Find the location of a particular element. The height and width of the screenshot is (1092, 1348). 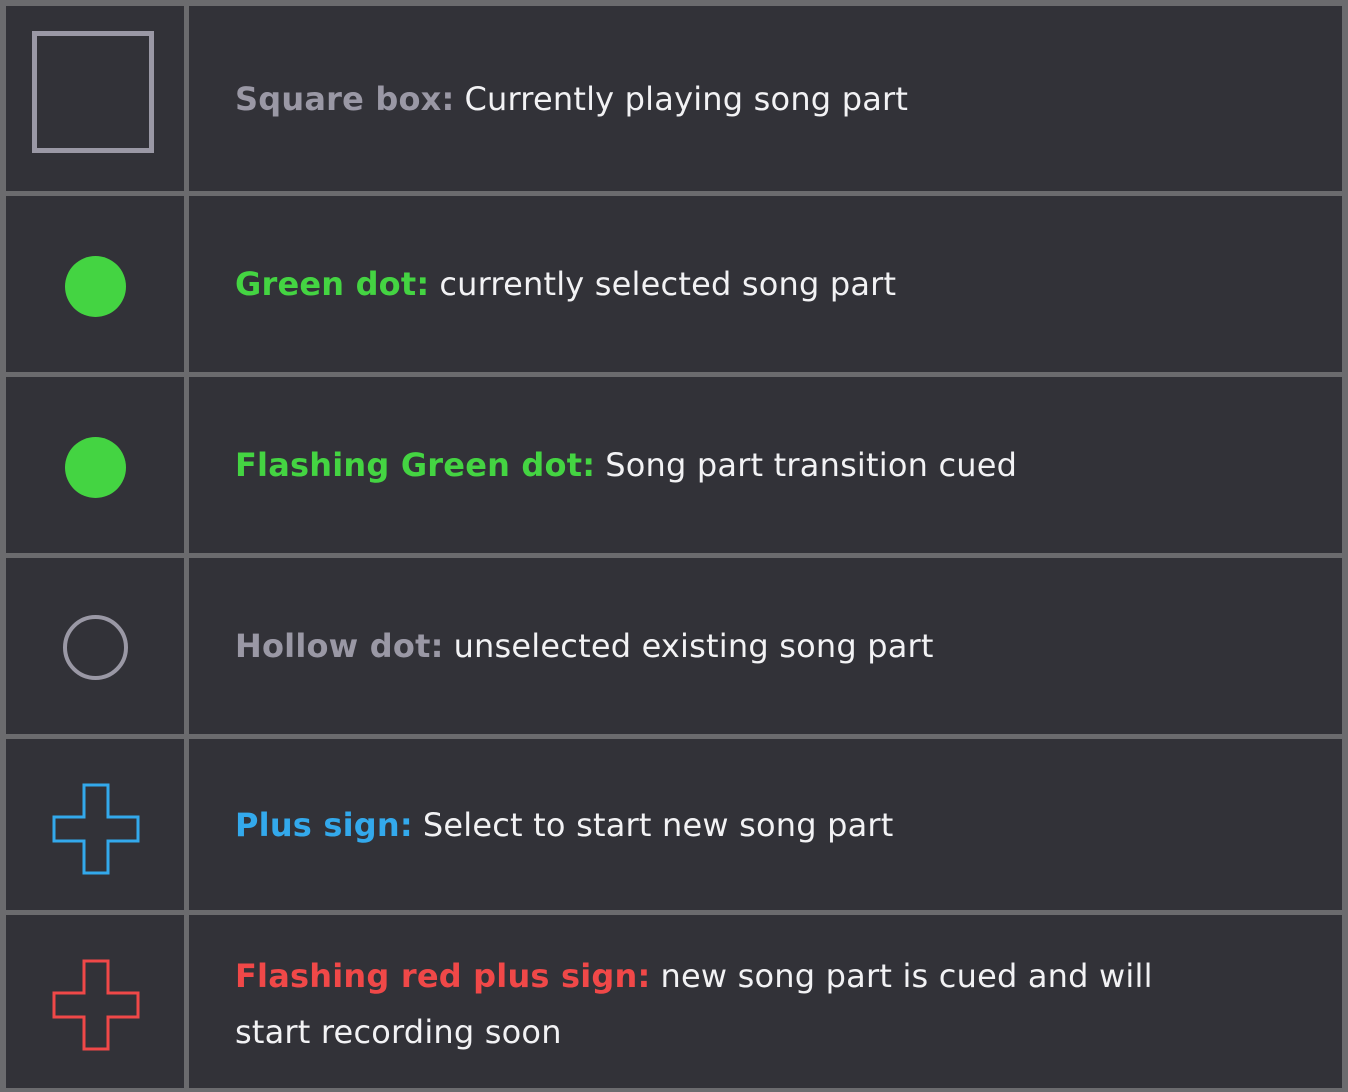

legend-description: currently selected song part is located at coordinates (668, 284).